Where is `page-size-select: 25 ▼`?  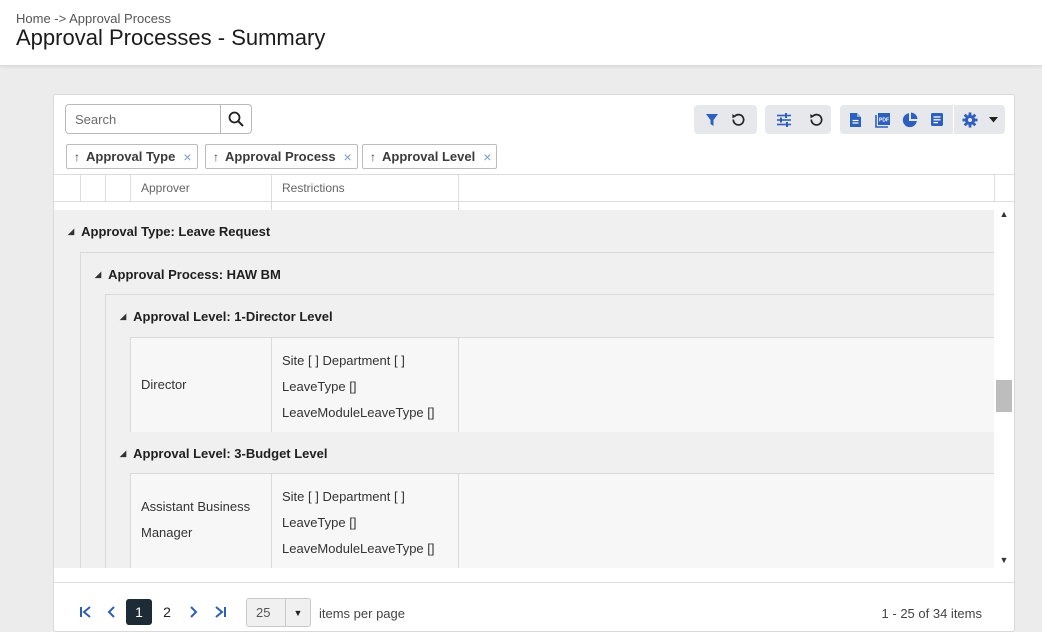 page-size-select: 25 ▼ is located at coordinates (278, 612).